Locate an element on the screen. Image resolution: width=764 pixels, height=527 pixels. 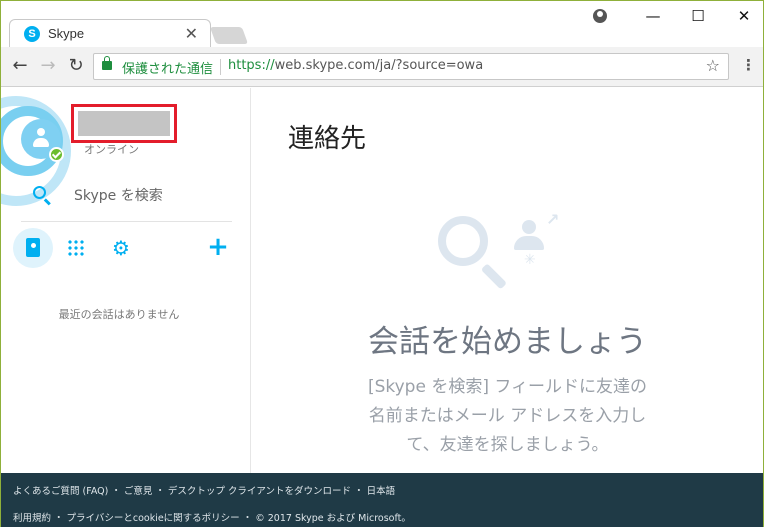
presence-status: オンライン is located at coordinates (111, 149).